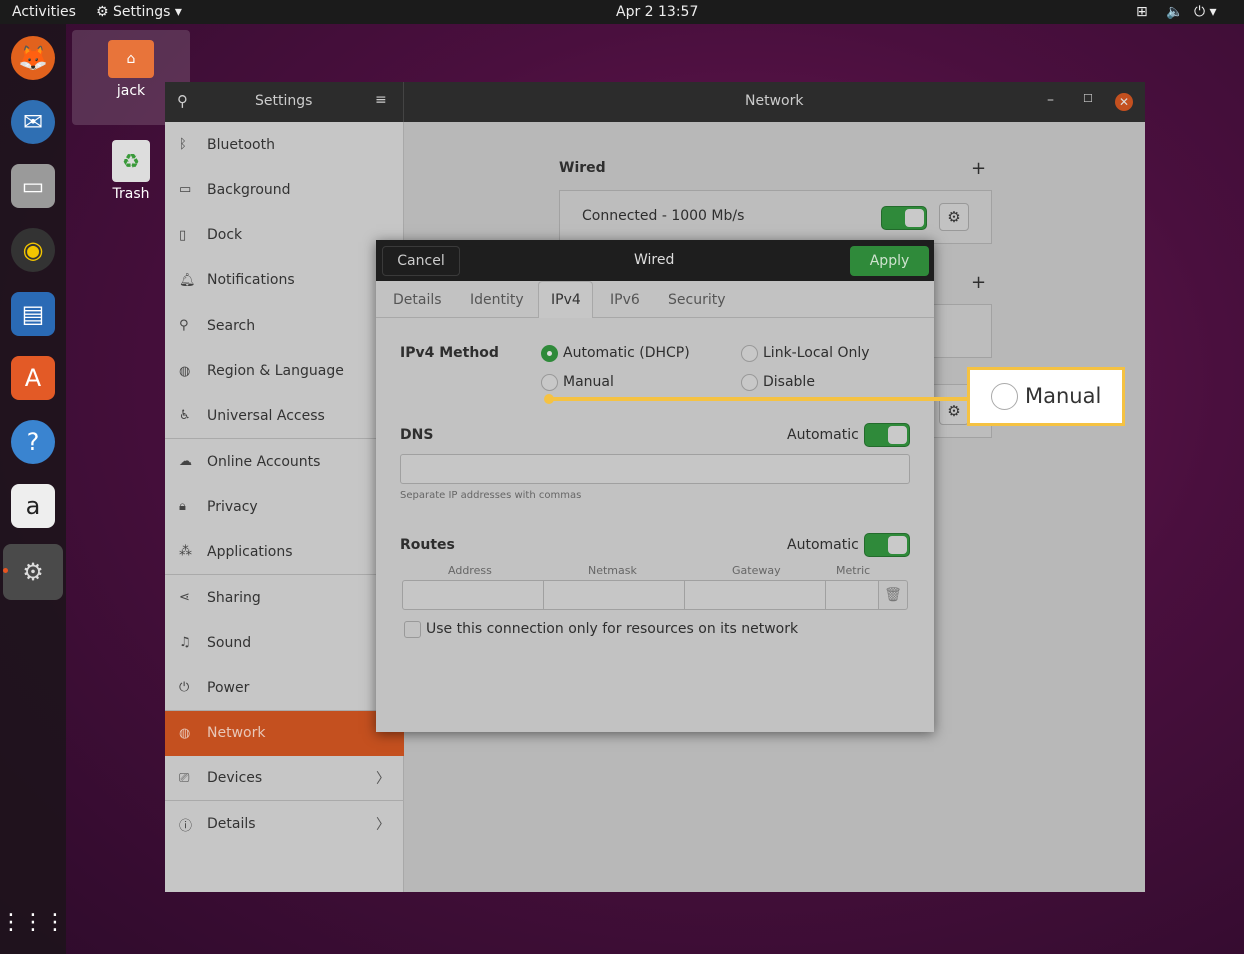 This screenshot has height=954, width=1244. What do you see at coordinates (565, 299) in the screenshot?
I see `tab-ipv4: IPv4` at bounding box center [565, 299].